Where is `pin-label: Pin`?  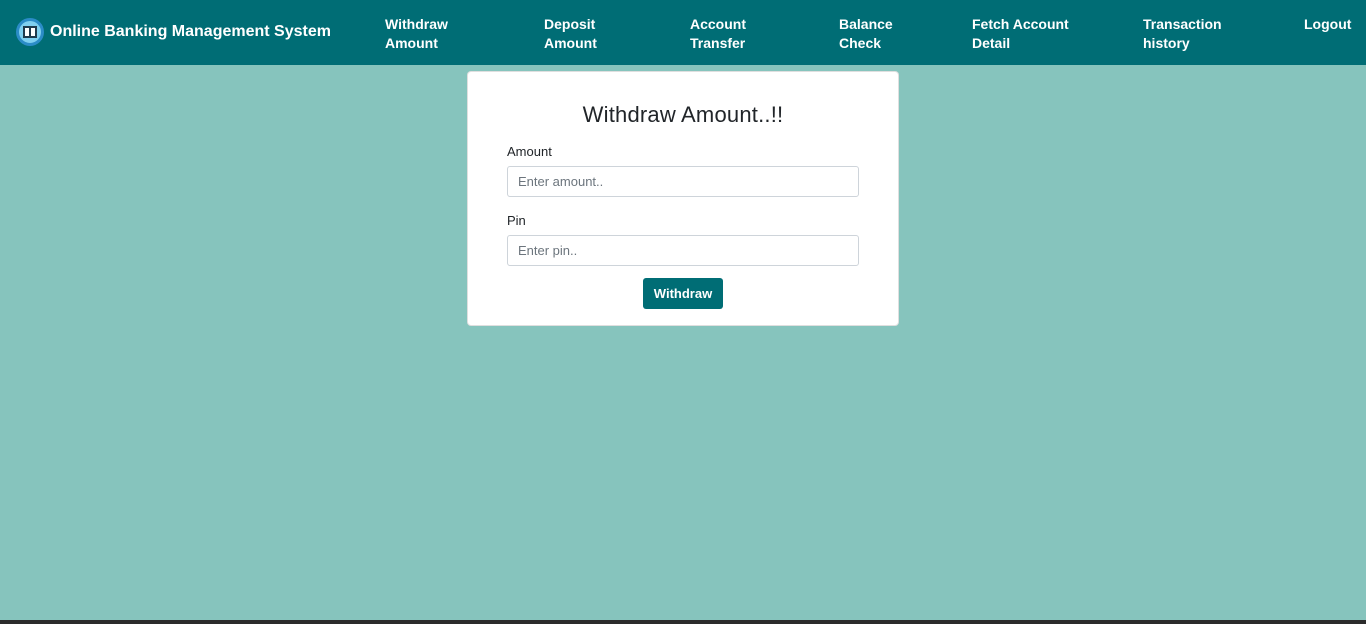 pin-label: Pin is located at coordinates (516, 220).